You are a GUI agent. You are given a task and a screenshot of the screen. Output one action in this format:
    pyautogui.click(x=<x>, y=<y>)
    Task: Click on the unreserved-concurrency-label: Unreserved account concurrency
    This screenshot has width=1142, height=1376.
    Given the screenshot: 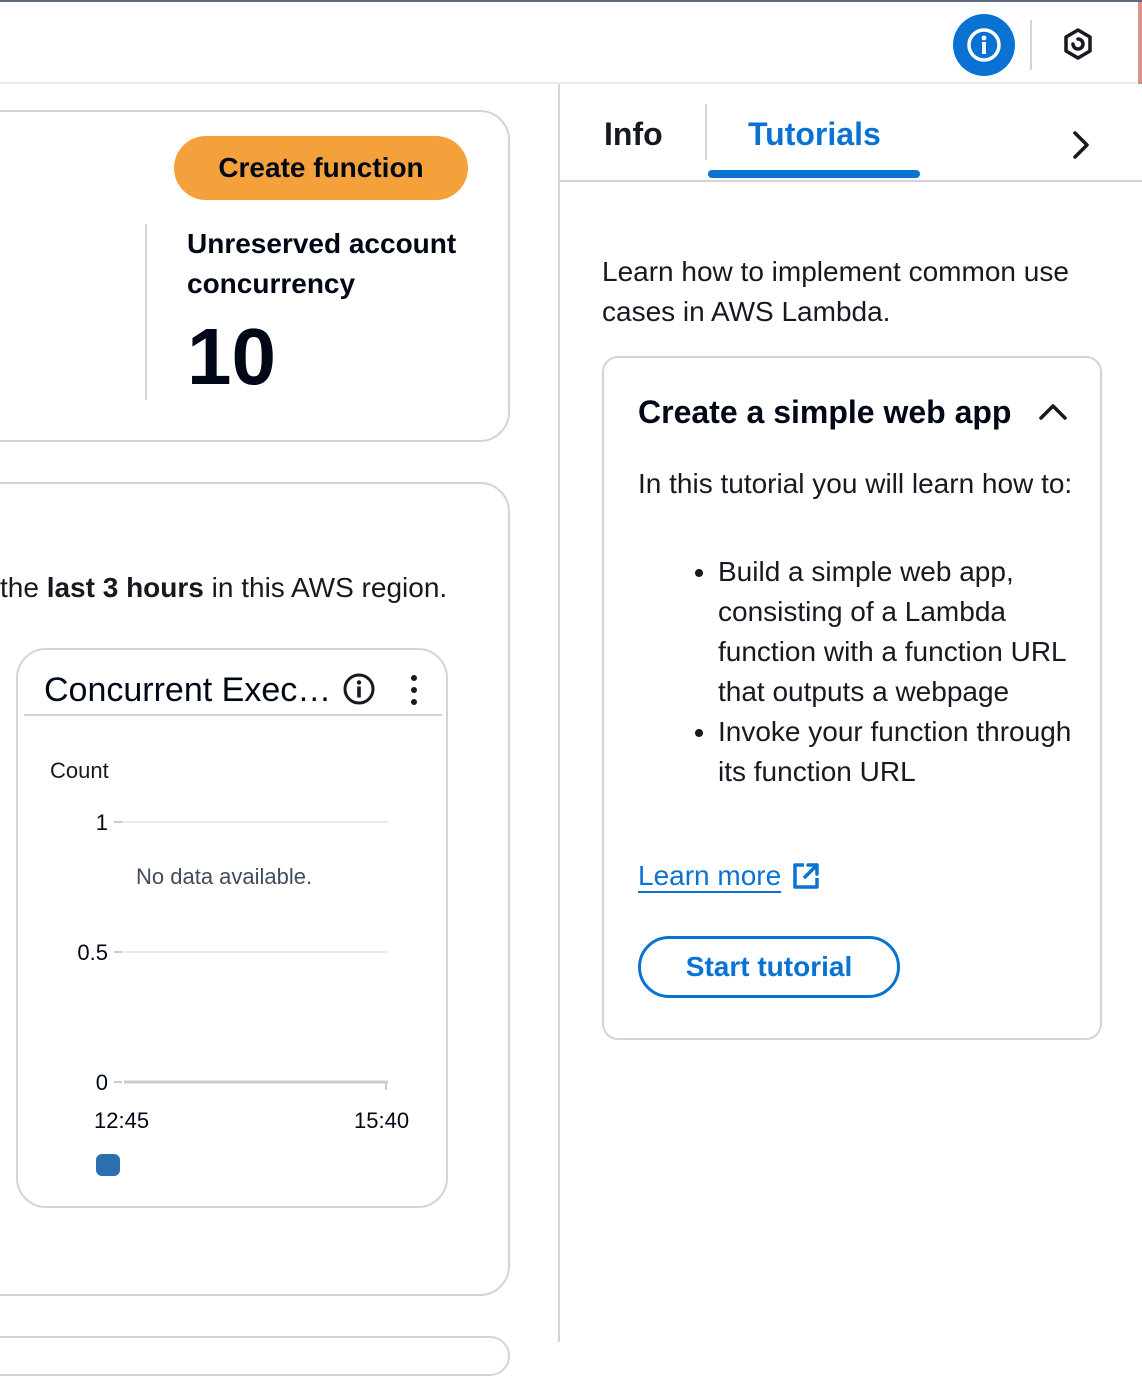 What is the action you would take?
    pyautogui.click(x=322, y=263)
    